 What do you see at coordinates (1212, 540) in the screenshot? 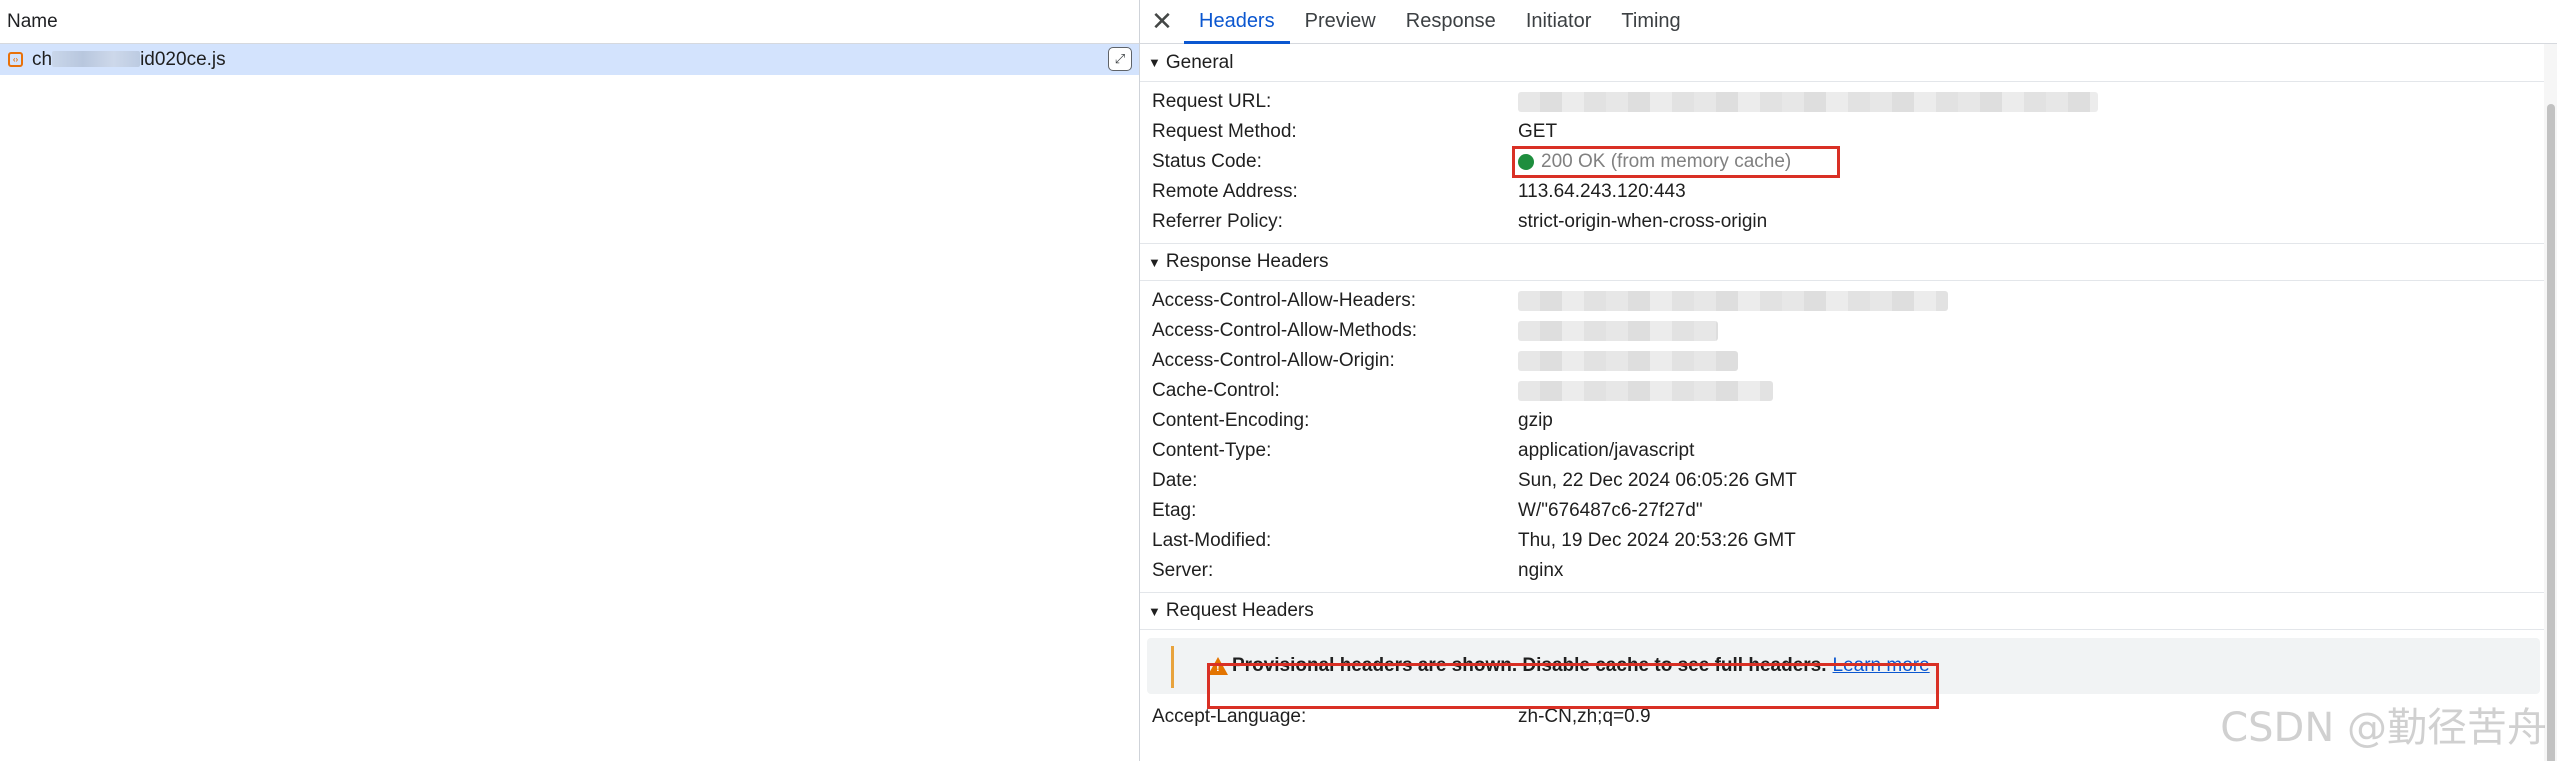
I see `header-key: Last-Modified:` at bounding box center [1212, 540].